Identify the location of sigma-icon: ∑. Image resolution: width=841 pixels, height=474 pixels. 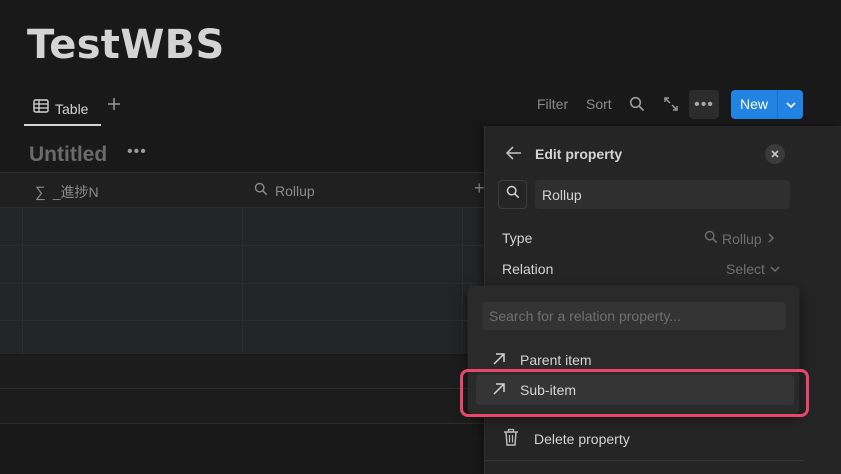
(40, 192).